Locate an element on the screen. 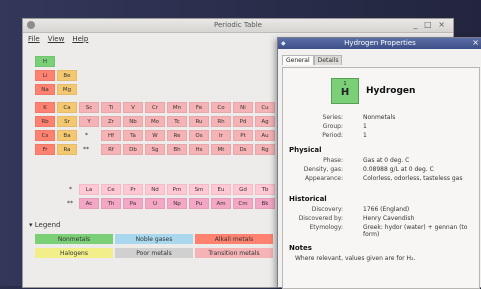 The height and width of the screenshot is (289, 481). element-cell: Sc is located at coordinates (89, 107).